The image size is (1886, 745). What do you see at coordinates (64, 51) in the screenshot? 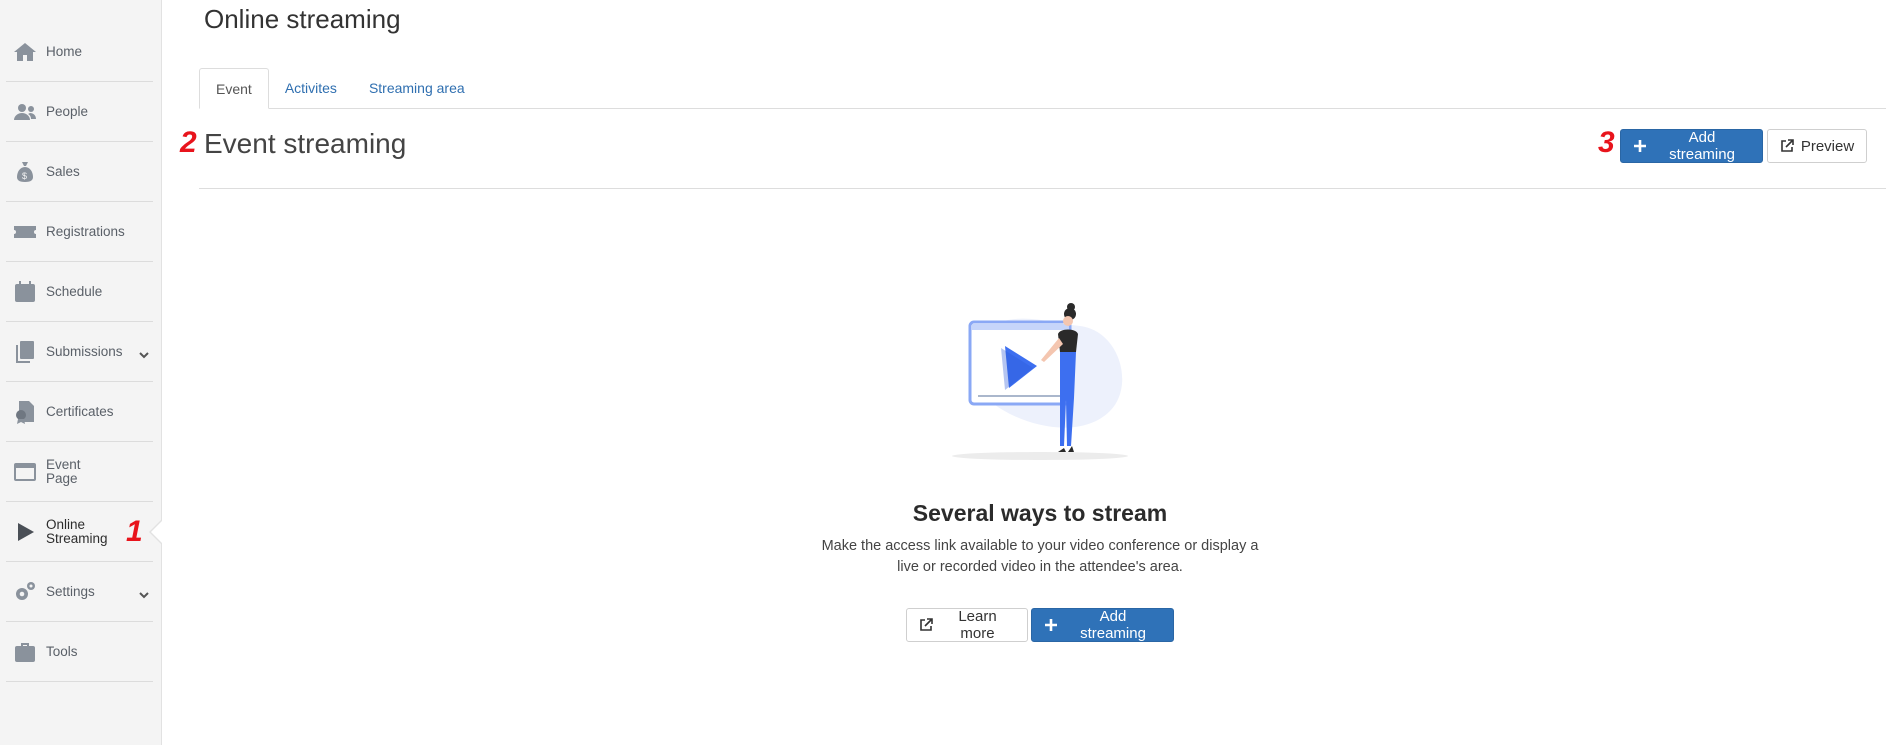
I see `sidebar-item-label: Home` at bounding box center [64, 51].